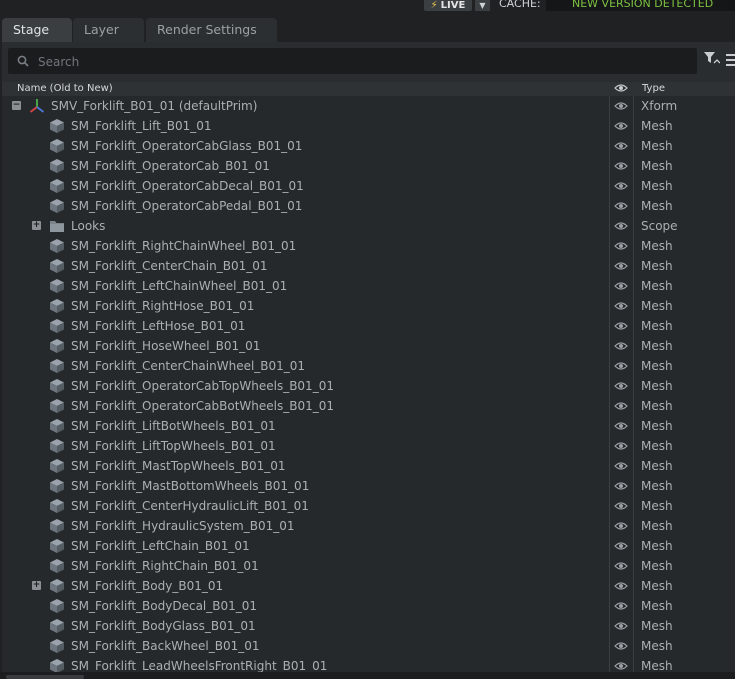 This screenshot has height=679, width=735. I want to click on visibility-header-eye-icon, so click(621, 88).